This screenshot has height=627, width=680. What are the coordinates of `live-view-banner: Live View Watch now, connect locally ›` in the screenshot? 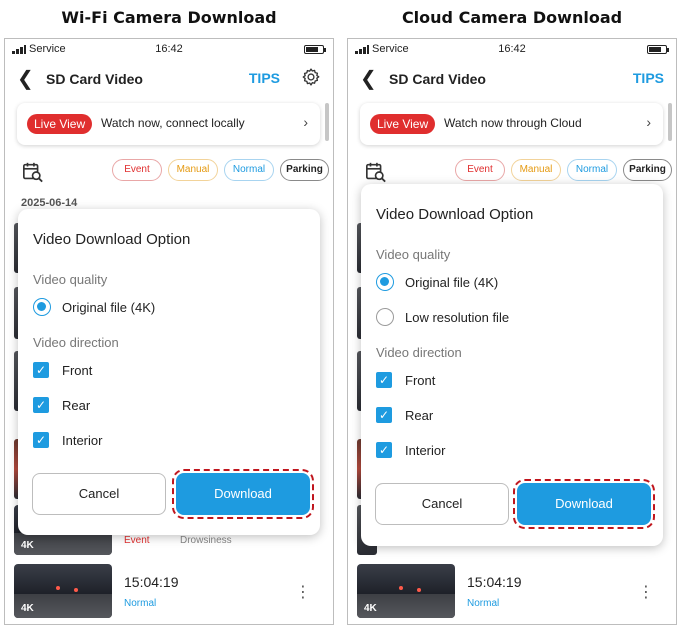 It's located at (168, 124).